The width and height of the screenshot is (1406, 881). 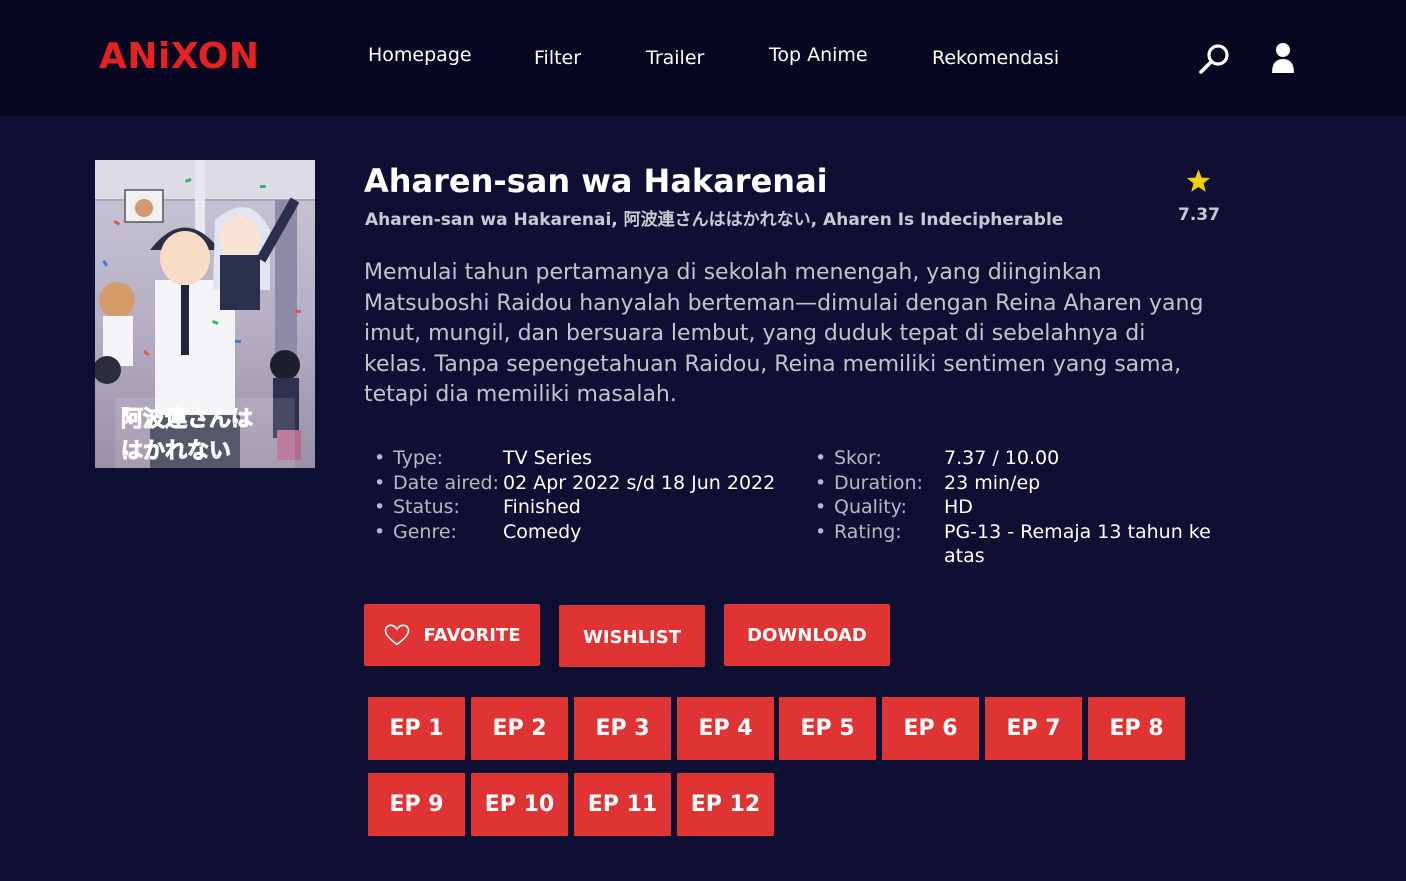 What do you see at coordinates (995, 58) in the screenshot?
I see `nav-rekomendasi: Rekomendasi` at bounding box center [995, 58].